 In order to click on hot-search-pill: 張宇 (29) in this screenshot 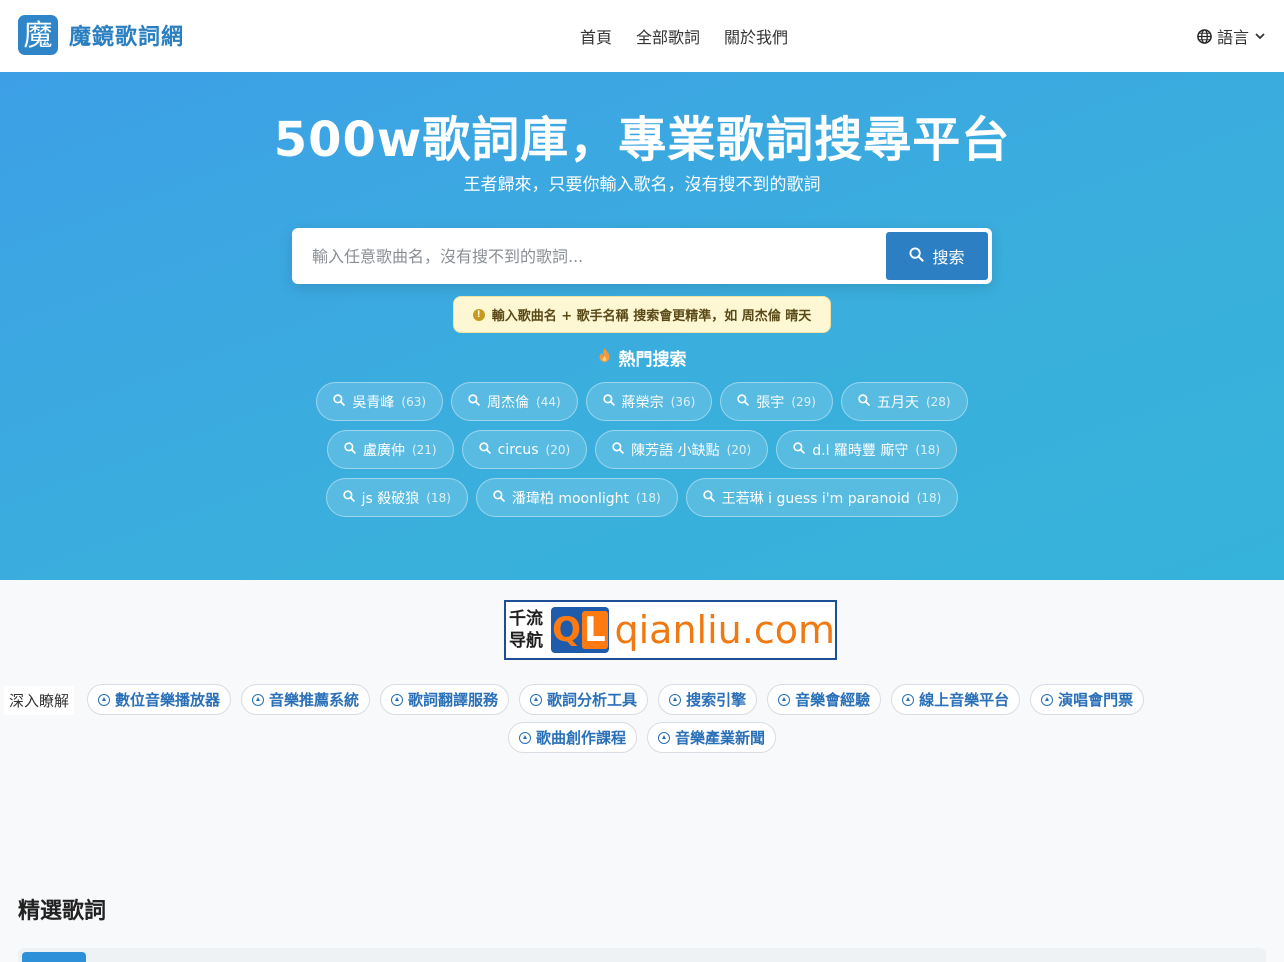, I will do `click(776, 401)`.